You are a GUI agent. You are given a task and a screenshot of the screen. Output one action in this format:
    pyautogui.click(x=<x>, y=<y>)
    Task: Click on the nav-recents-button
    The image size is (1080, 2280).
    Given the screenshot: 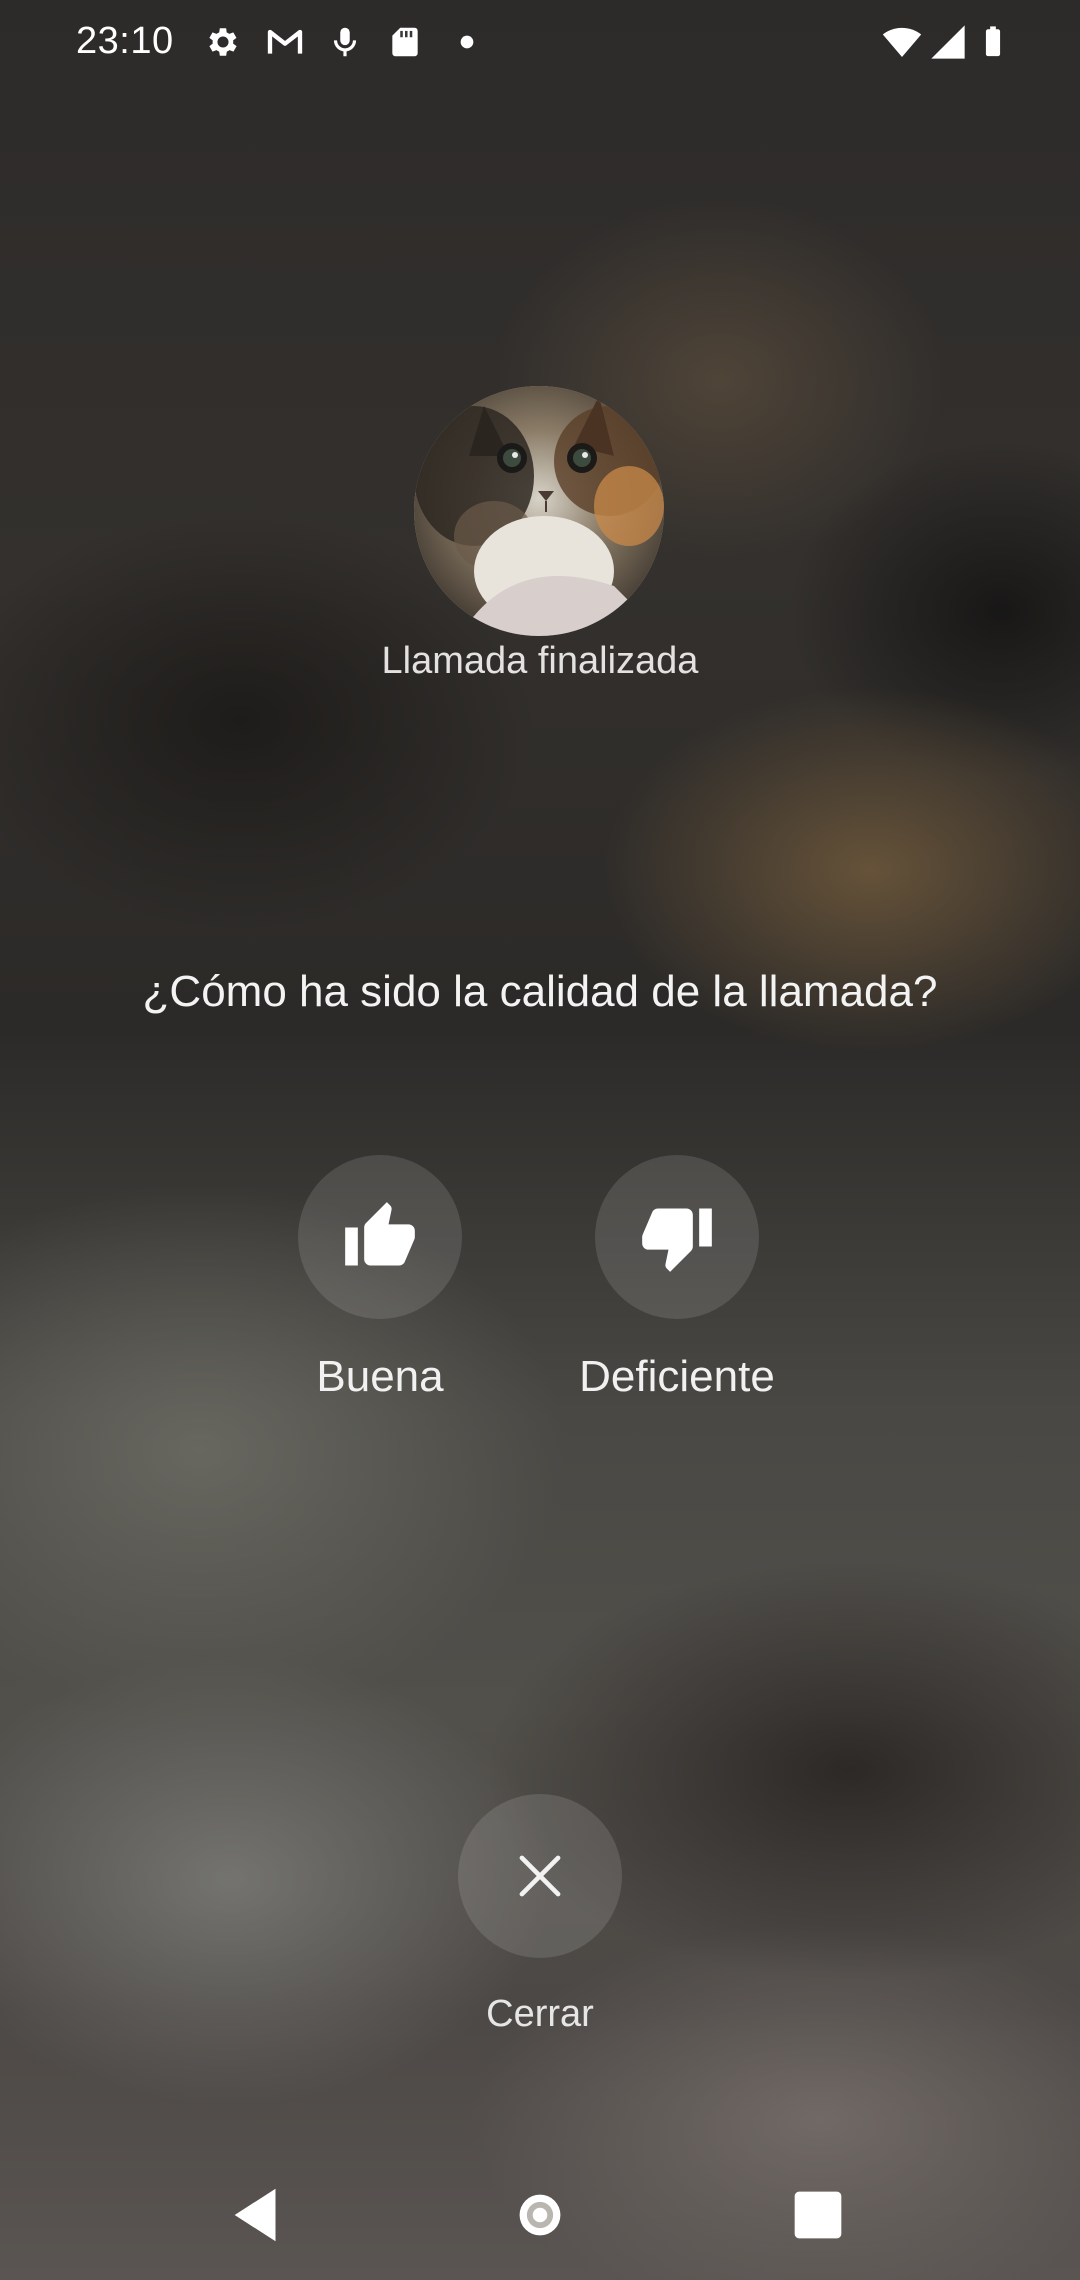 What is the action you would take?
    pyautogui.click(x=818, y=2215)
    